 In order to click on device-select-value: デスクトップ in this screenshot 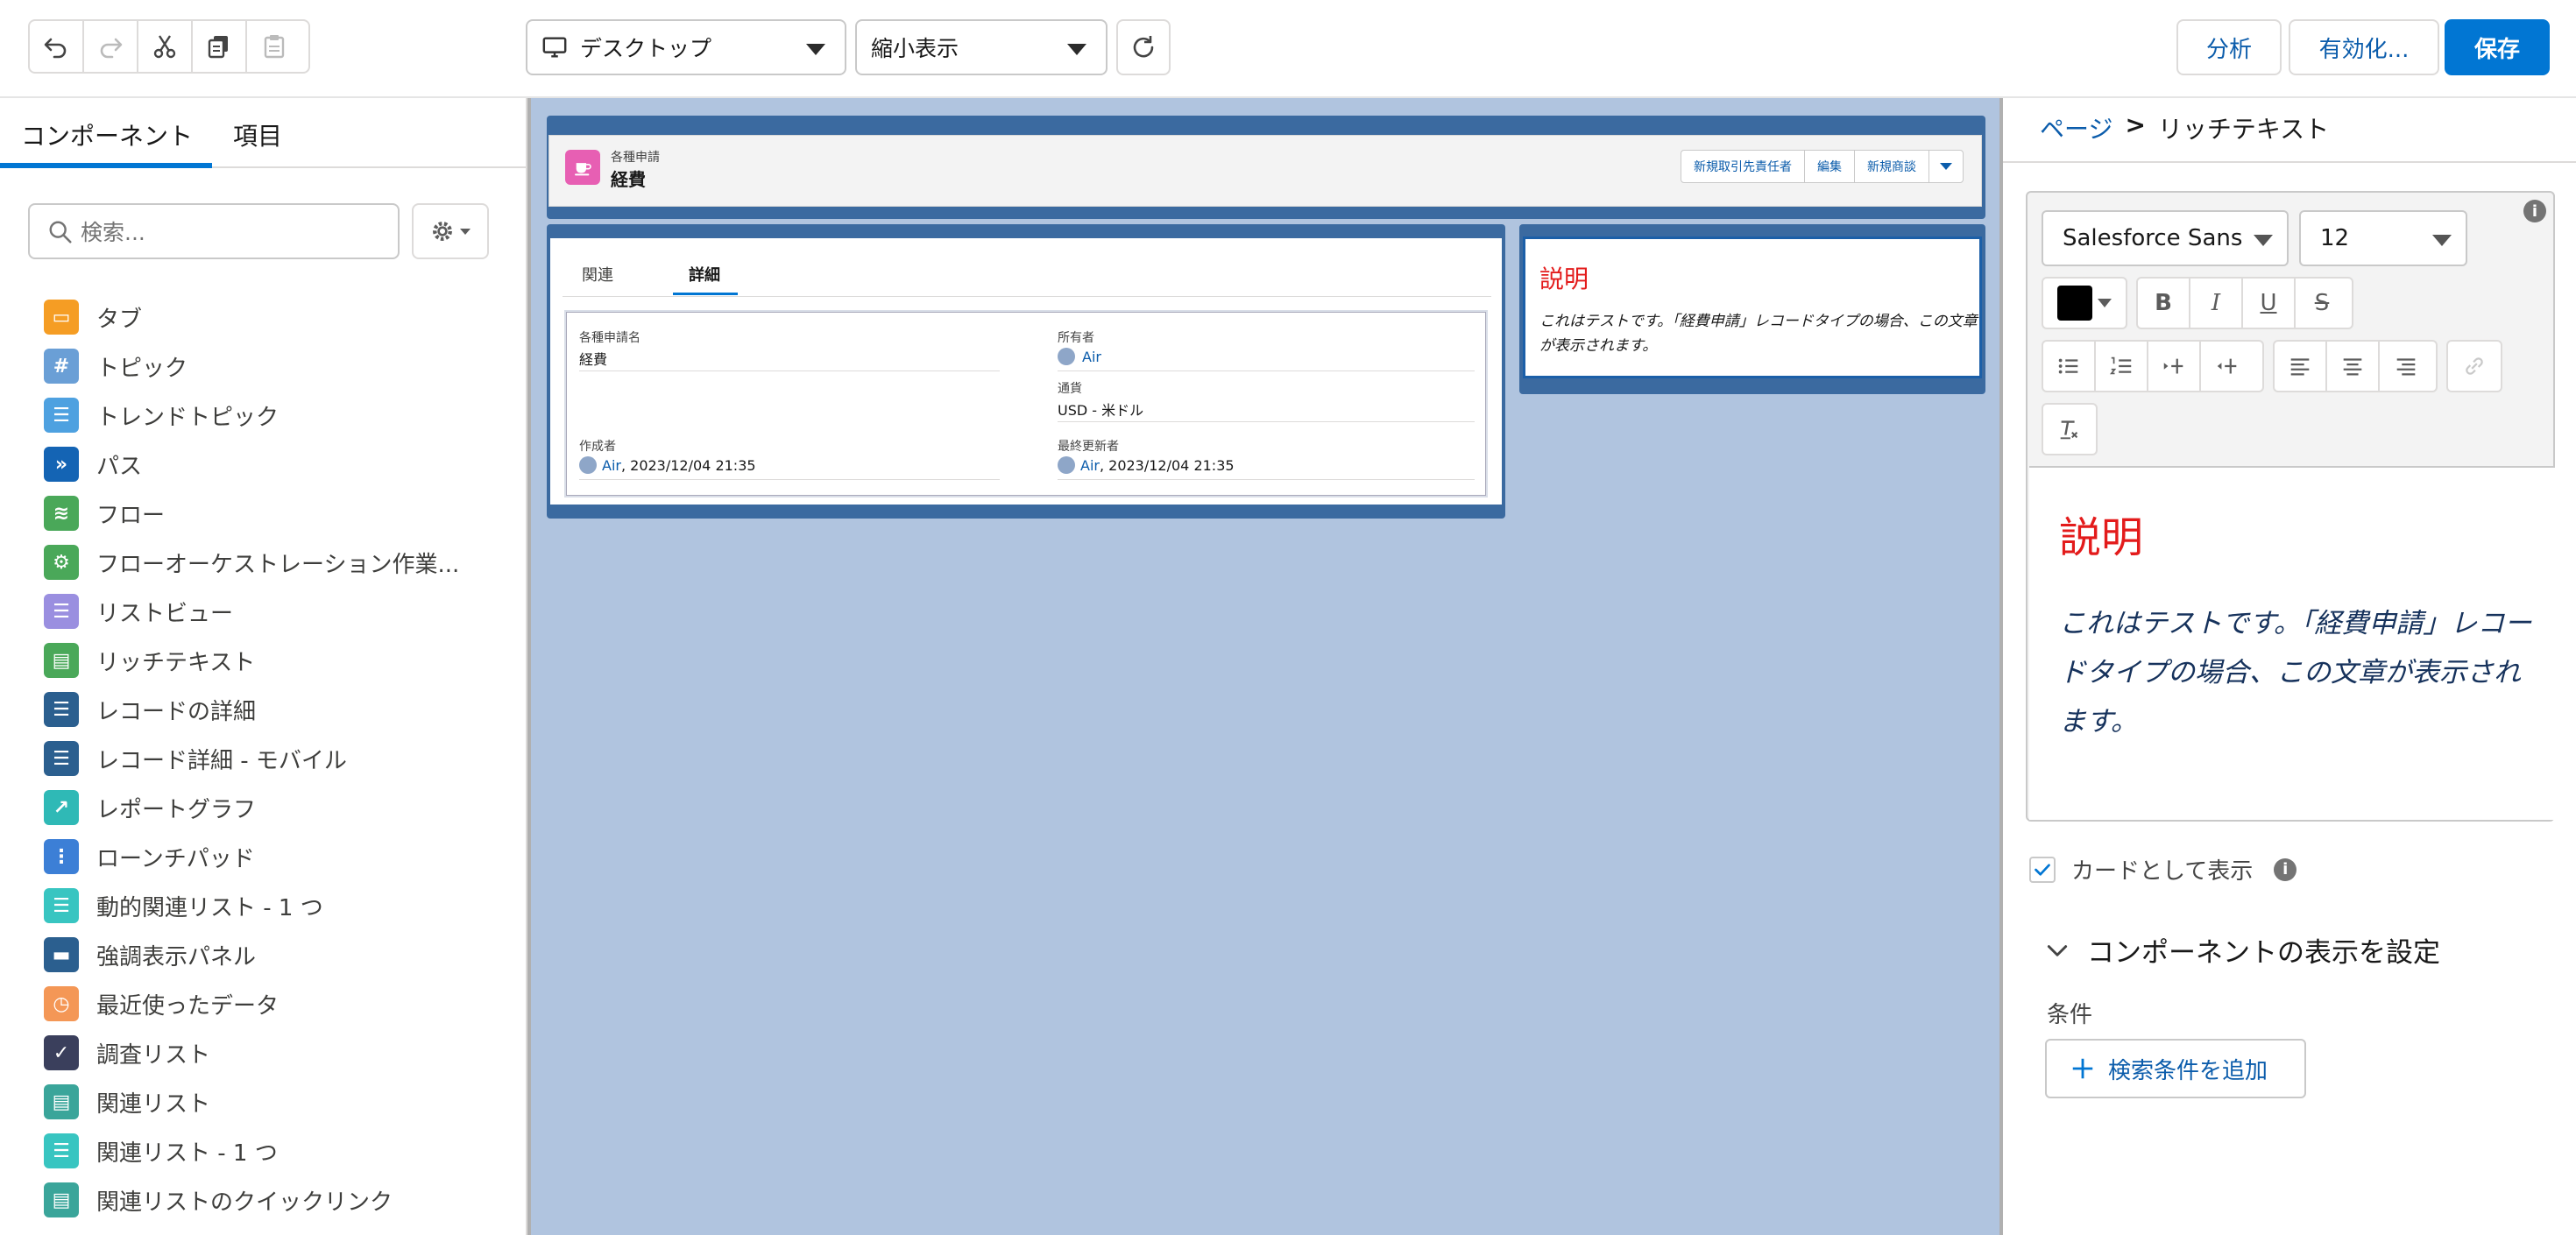, I will do `click(646, 48)`.